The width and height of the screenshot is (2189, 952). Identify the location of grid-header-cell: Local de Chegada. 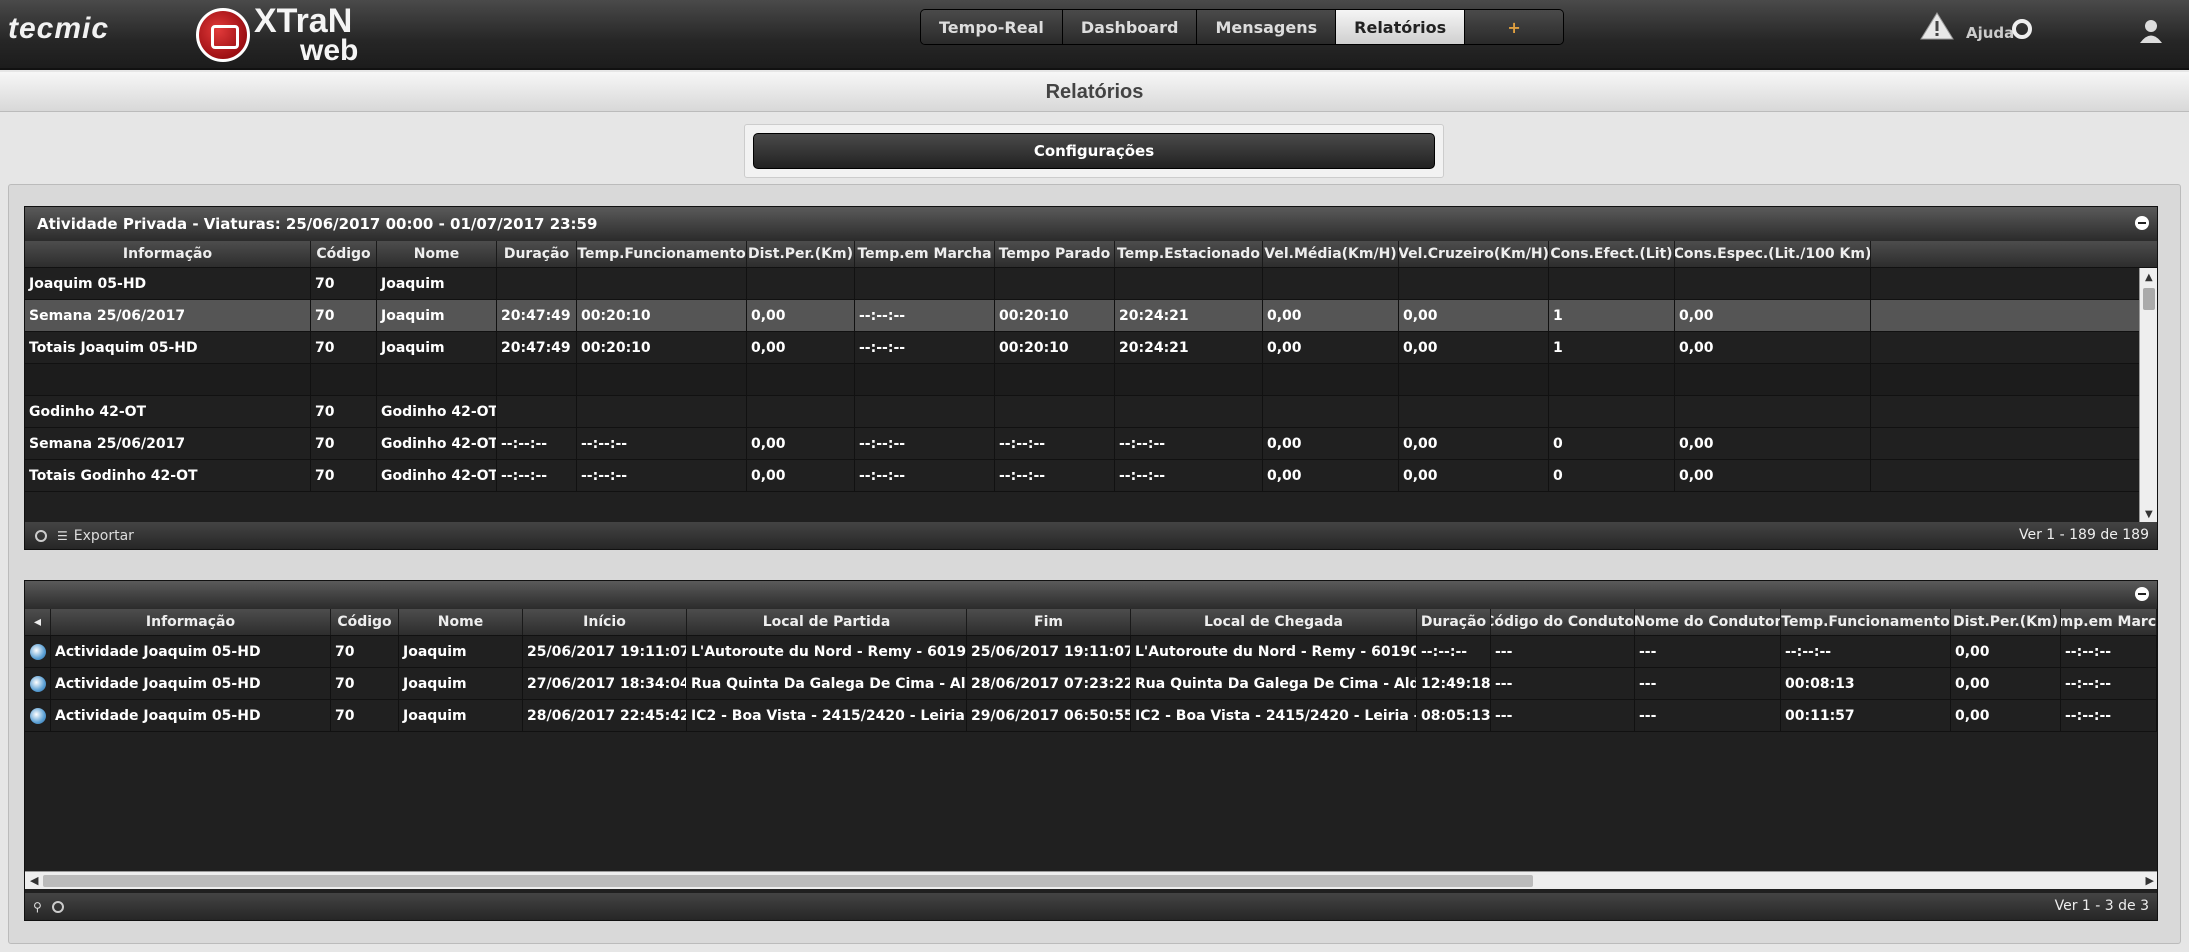
(1274, 622).